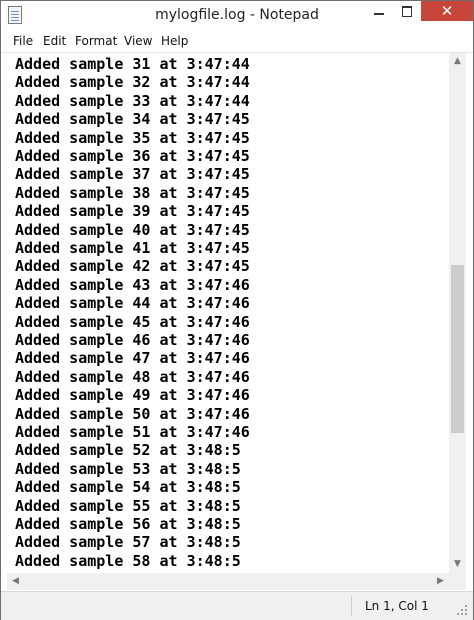 The height and width of the screenshot is (620, 474). Describe the element at coordinates (457, 349) in the screenshot. I see `vertical-scroll-thumb` at that location.